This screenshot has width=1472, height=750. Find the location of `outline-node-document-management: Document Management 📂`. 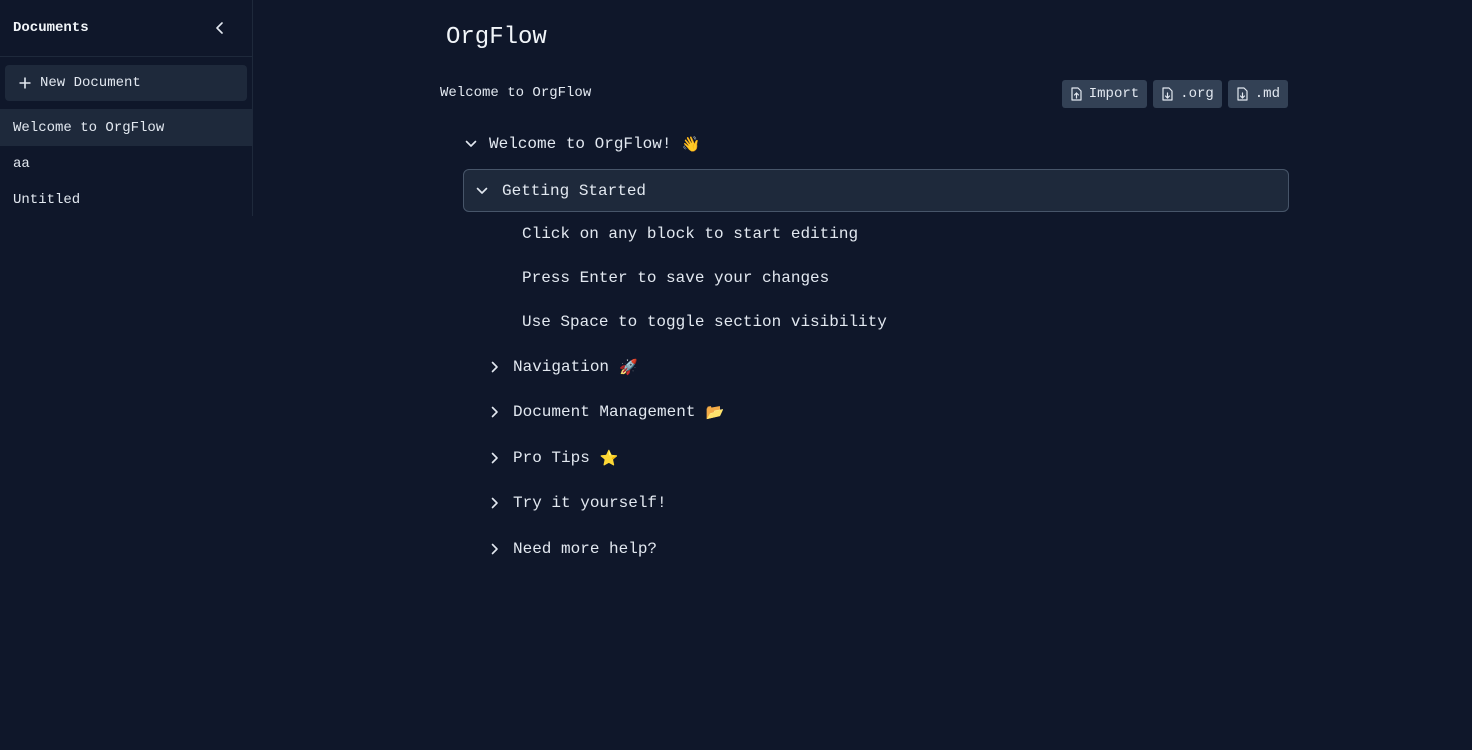

outline-node-document-management: Document Management 📂 is located at coordinates (888, 412).